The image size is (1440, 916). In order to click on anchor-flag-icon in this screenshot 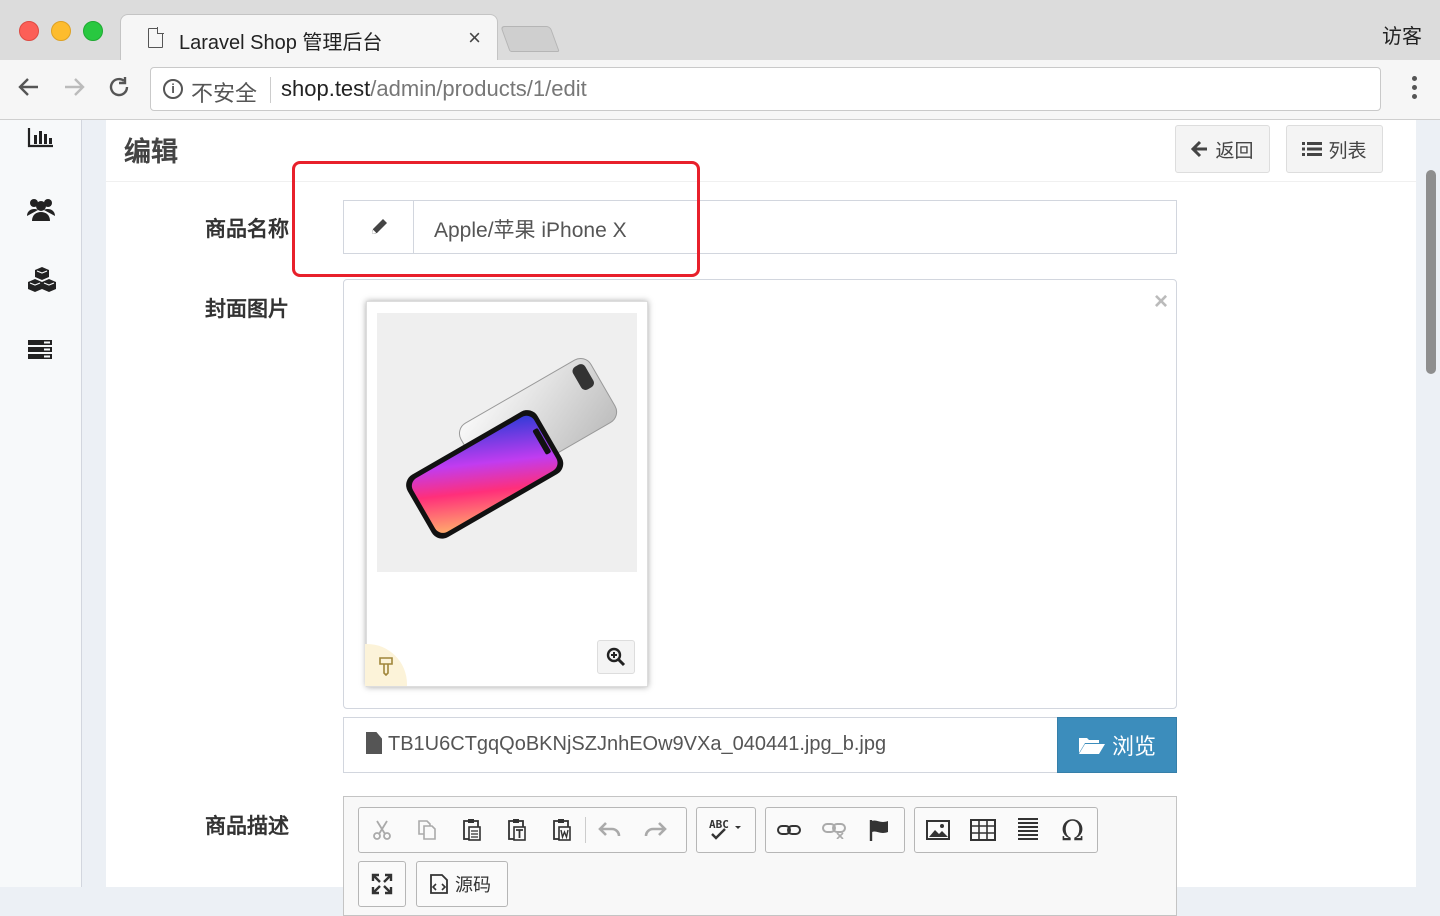, I will do `click(878, 830)`.